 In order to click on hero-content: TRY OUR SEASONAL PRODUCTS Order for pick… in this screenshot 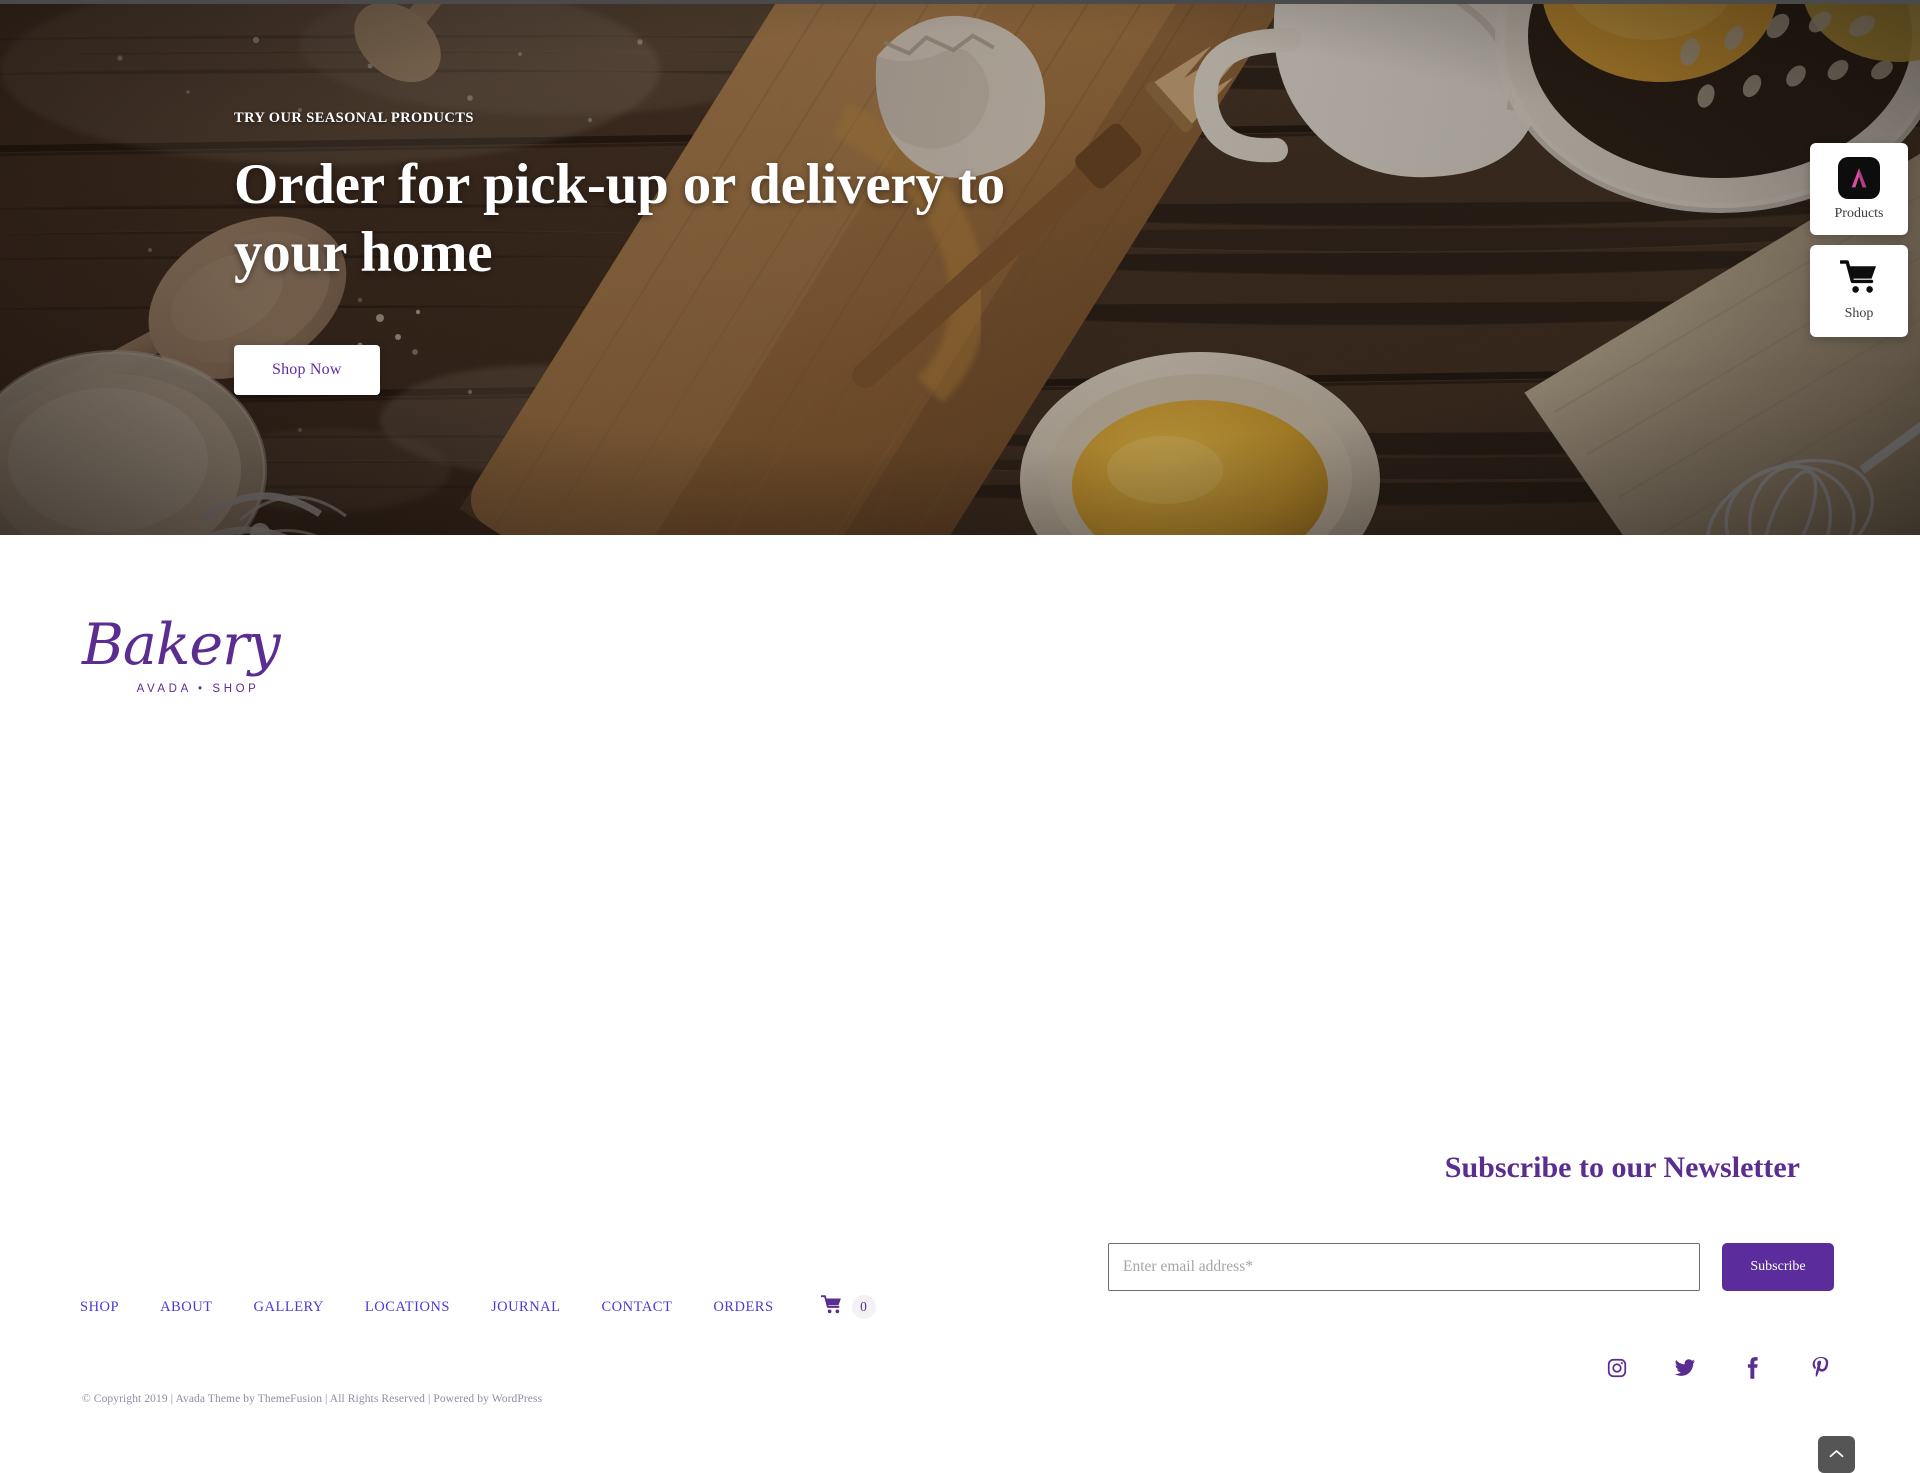, I will do `click(684, 252)`.